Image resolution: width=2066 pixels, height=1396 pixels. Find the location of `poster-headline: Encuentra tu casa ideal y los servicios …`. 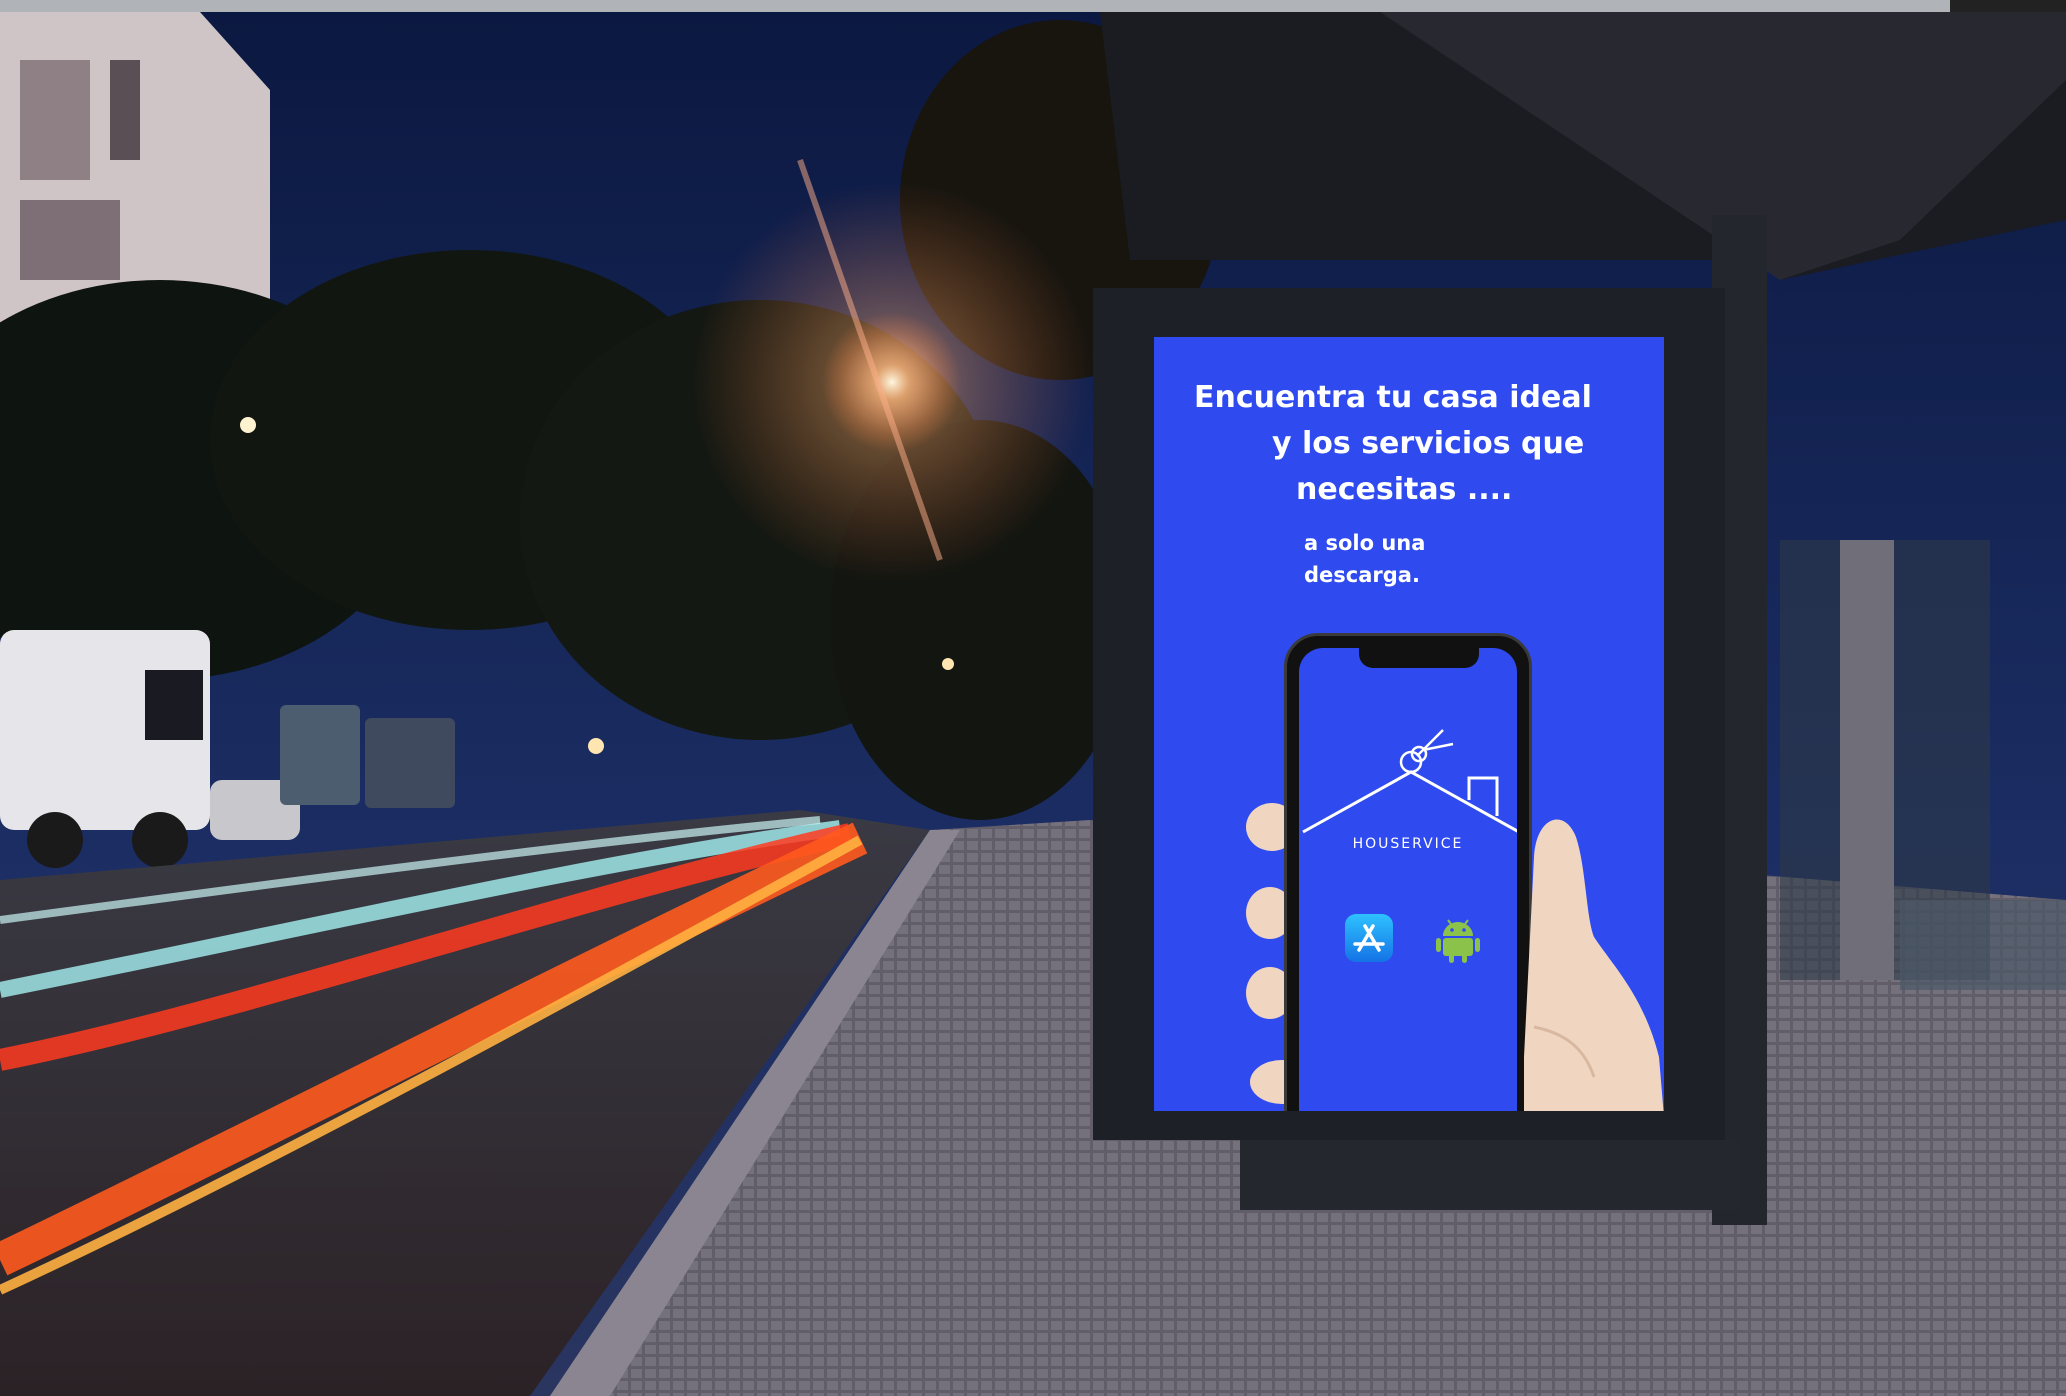

poster-headline: Encuentra tu casa ideal y los servicios … is located at coordinates (1404, 444).